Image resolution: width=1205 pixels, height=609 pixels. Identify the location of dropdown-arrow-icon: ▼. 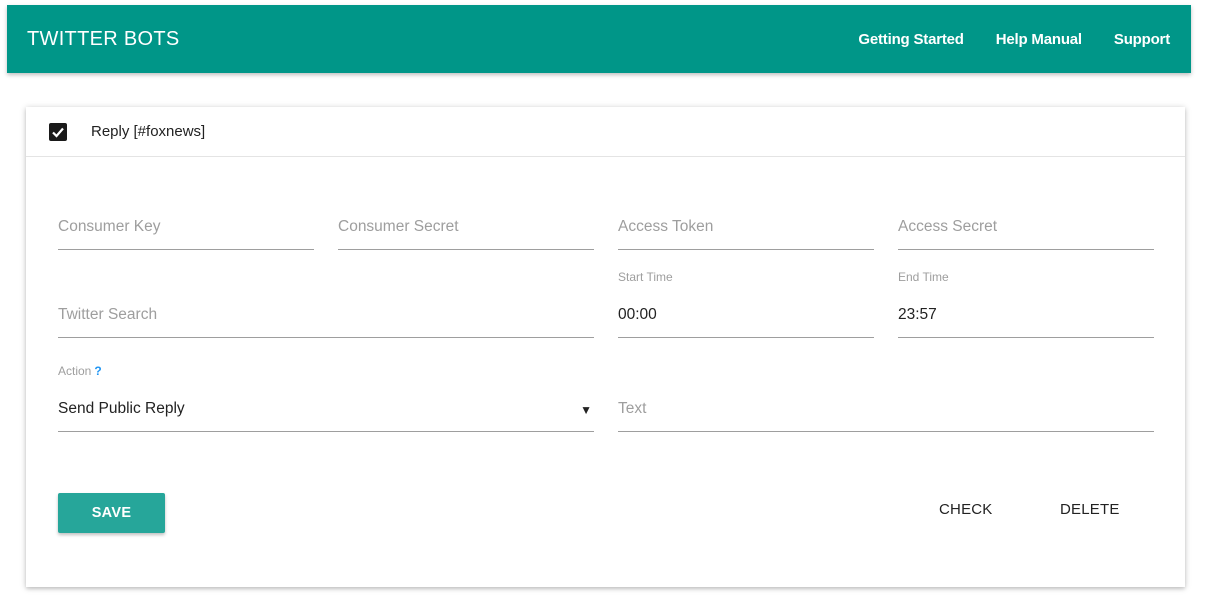
(586, 410).